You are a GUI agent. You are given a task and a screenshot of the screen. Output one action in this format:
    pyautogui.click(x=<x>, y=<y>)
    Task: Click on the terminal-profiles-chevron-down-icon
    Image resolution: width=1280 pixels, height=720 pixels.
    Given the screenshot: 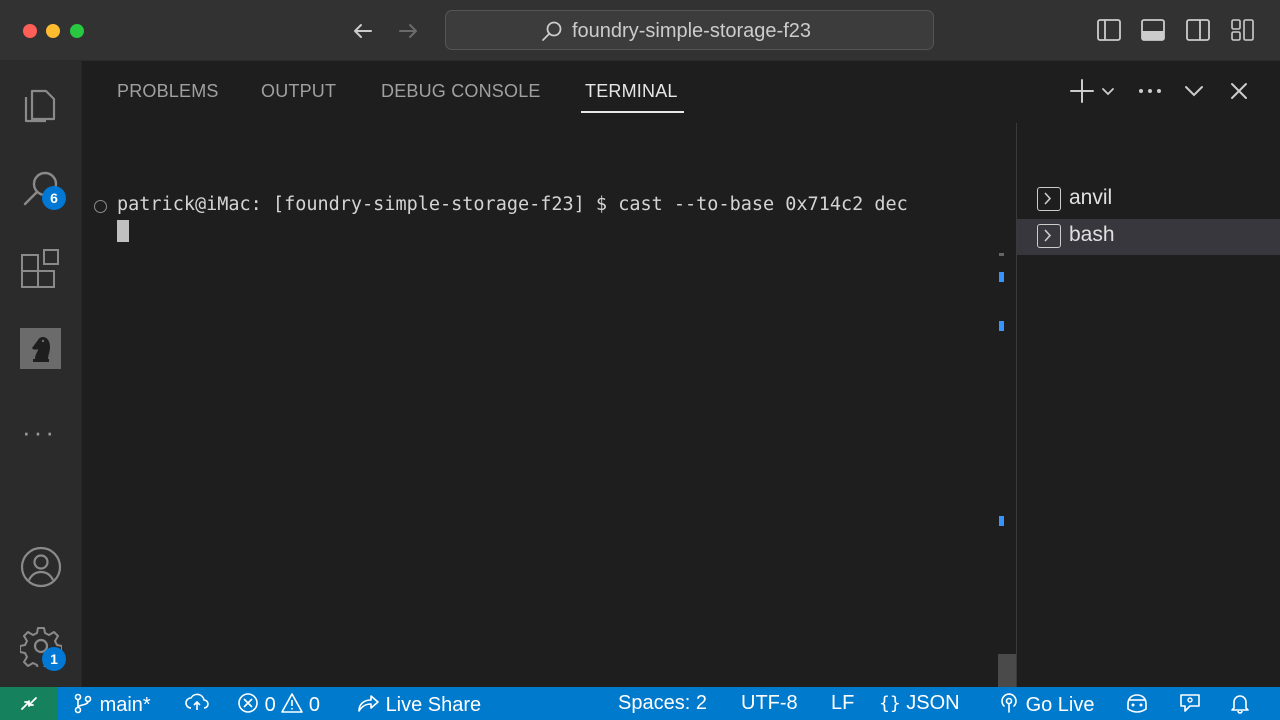 What is the action you would take?
    pyautogui.click(x=1108, y=91)
    